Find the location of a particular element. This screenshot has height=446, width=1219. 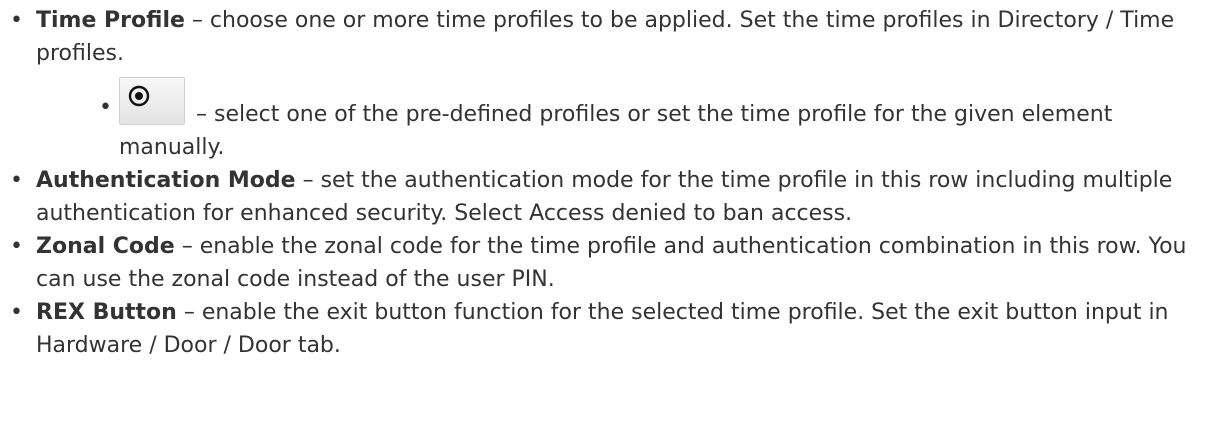

term-time-profile: Time Profile is located at coordinates (110, 20).